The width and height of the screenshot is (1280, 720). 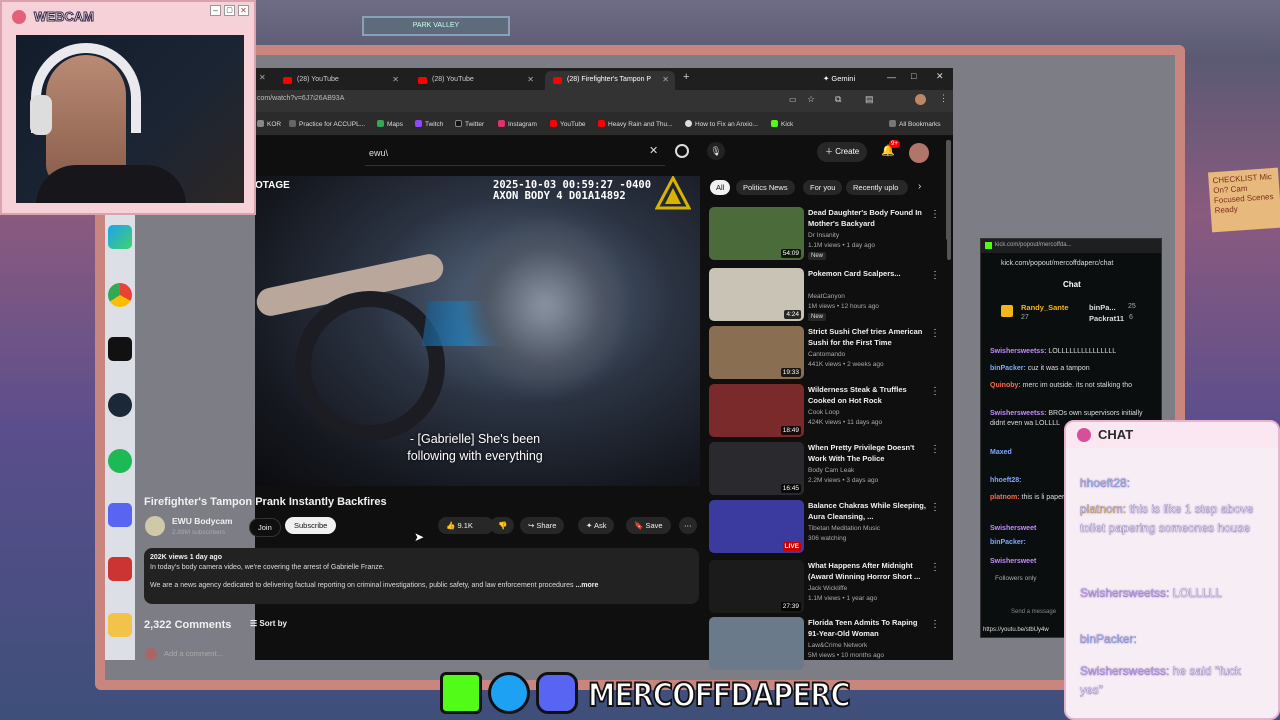 What do you see at coordinates (823, 187) in the screenshot?
I see `chip-for-you: For you` at bounding box center [823, 187].